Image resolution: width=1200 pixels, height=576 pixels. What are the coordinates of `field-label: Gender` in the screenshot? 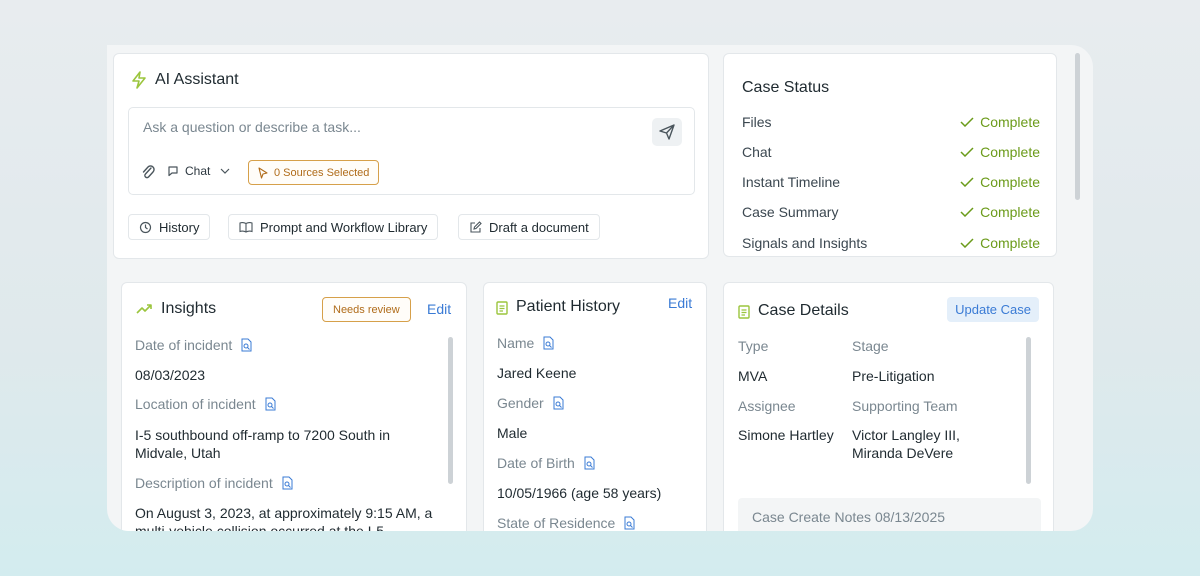 It's located at (530, 403).